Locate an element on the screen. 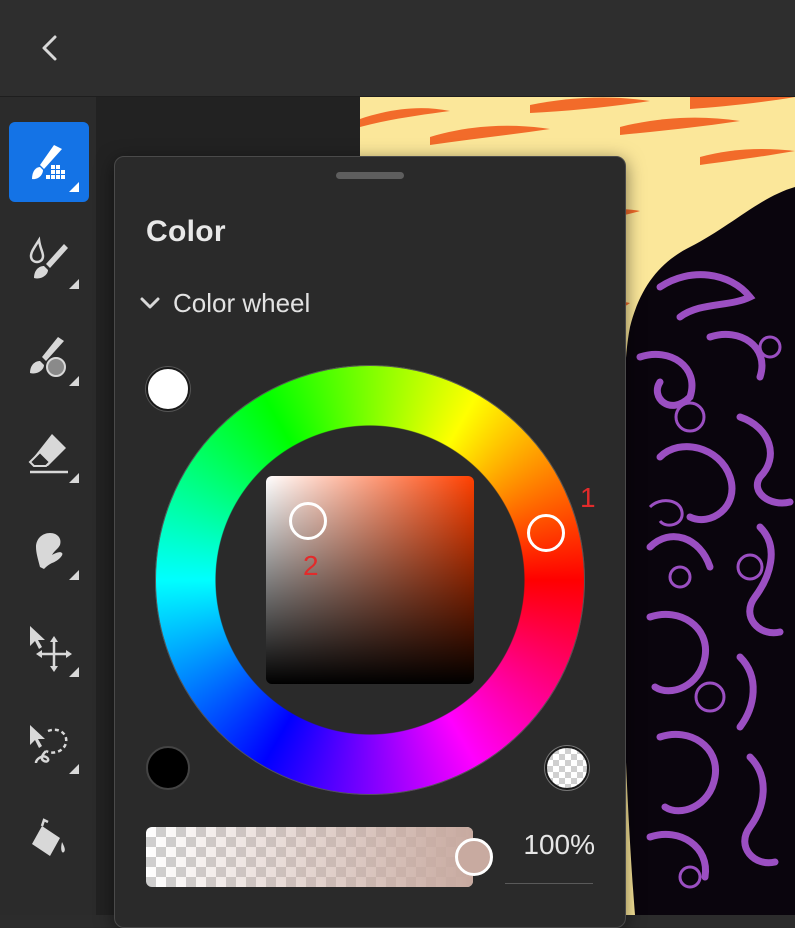 The height and width of the screenshot is (928, 795). smudge-icon is located at coordinates (49, 551).